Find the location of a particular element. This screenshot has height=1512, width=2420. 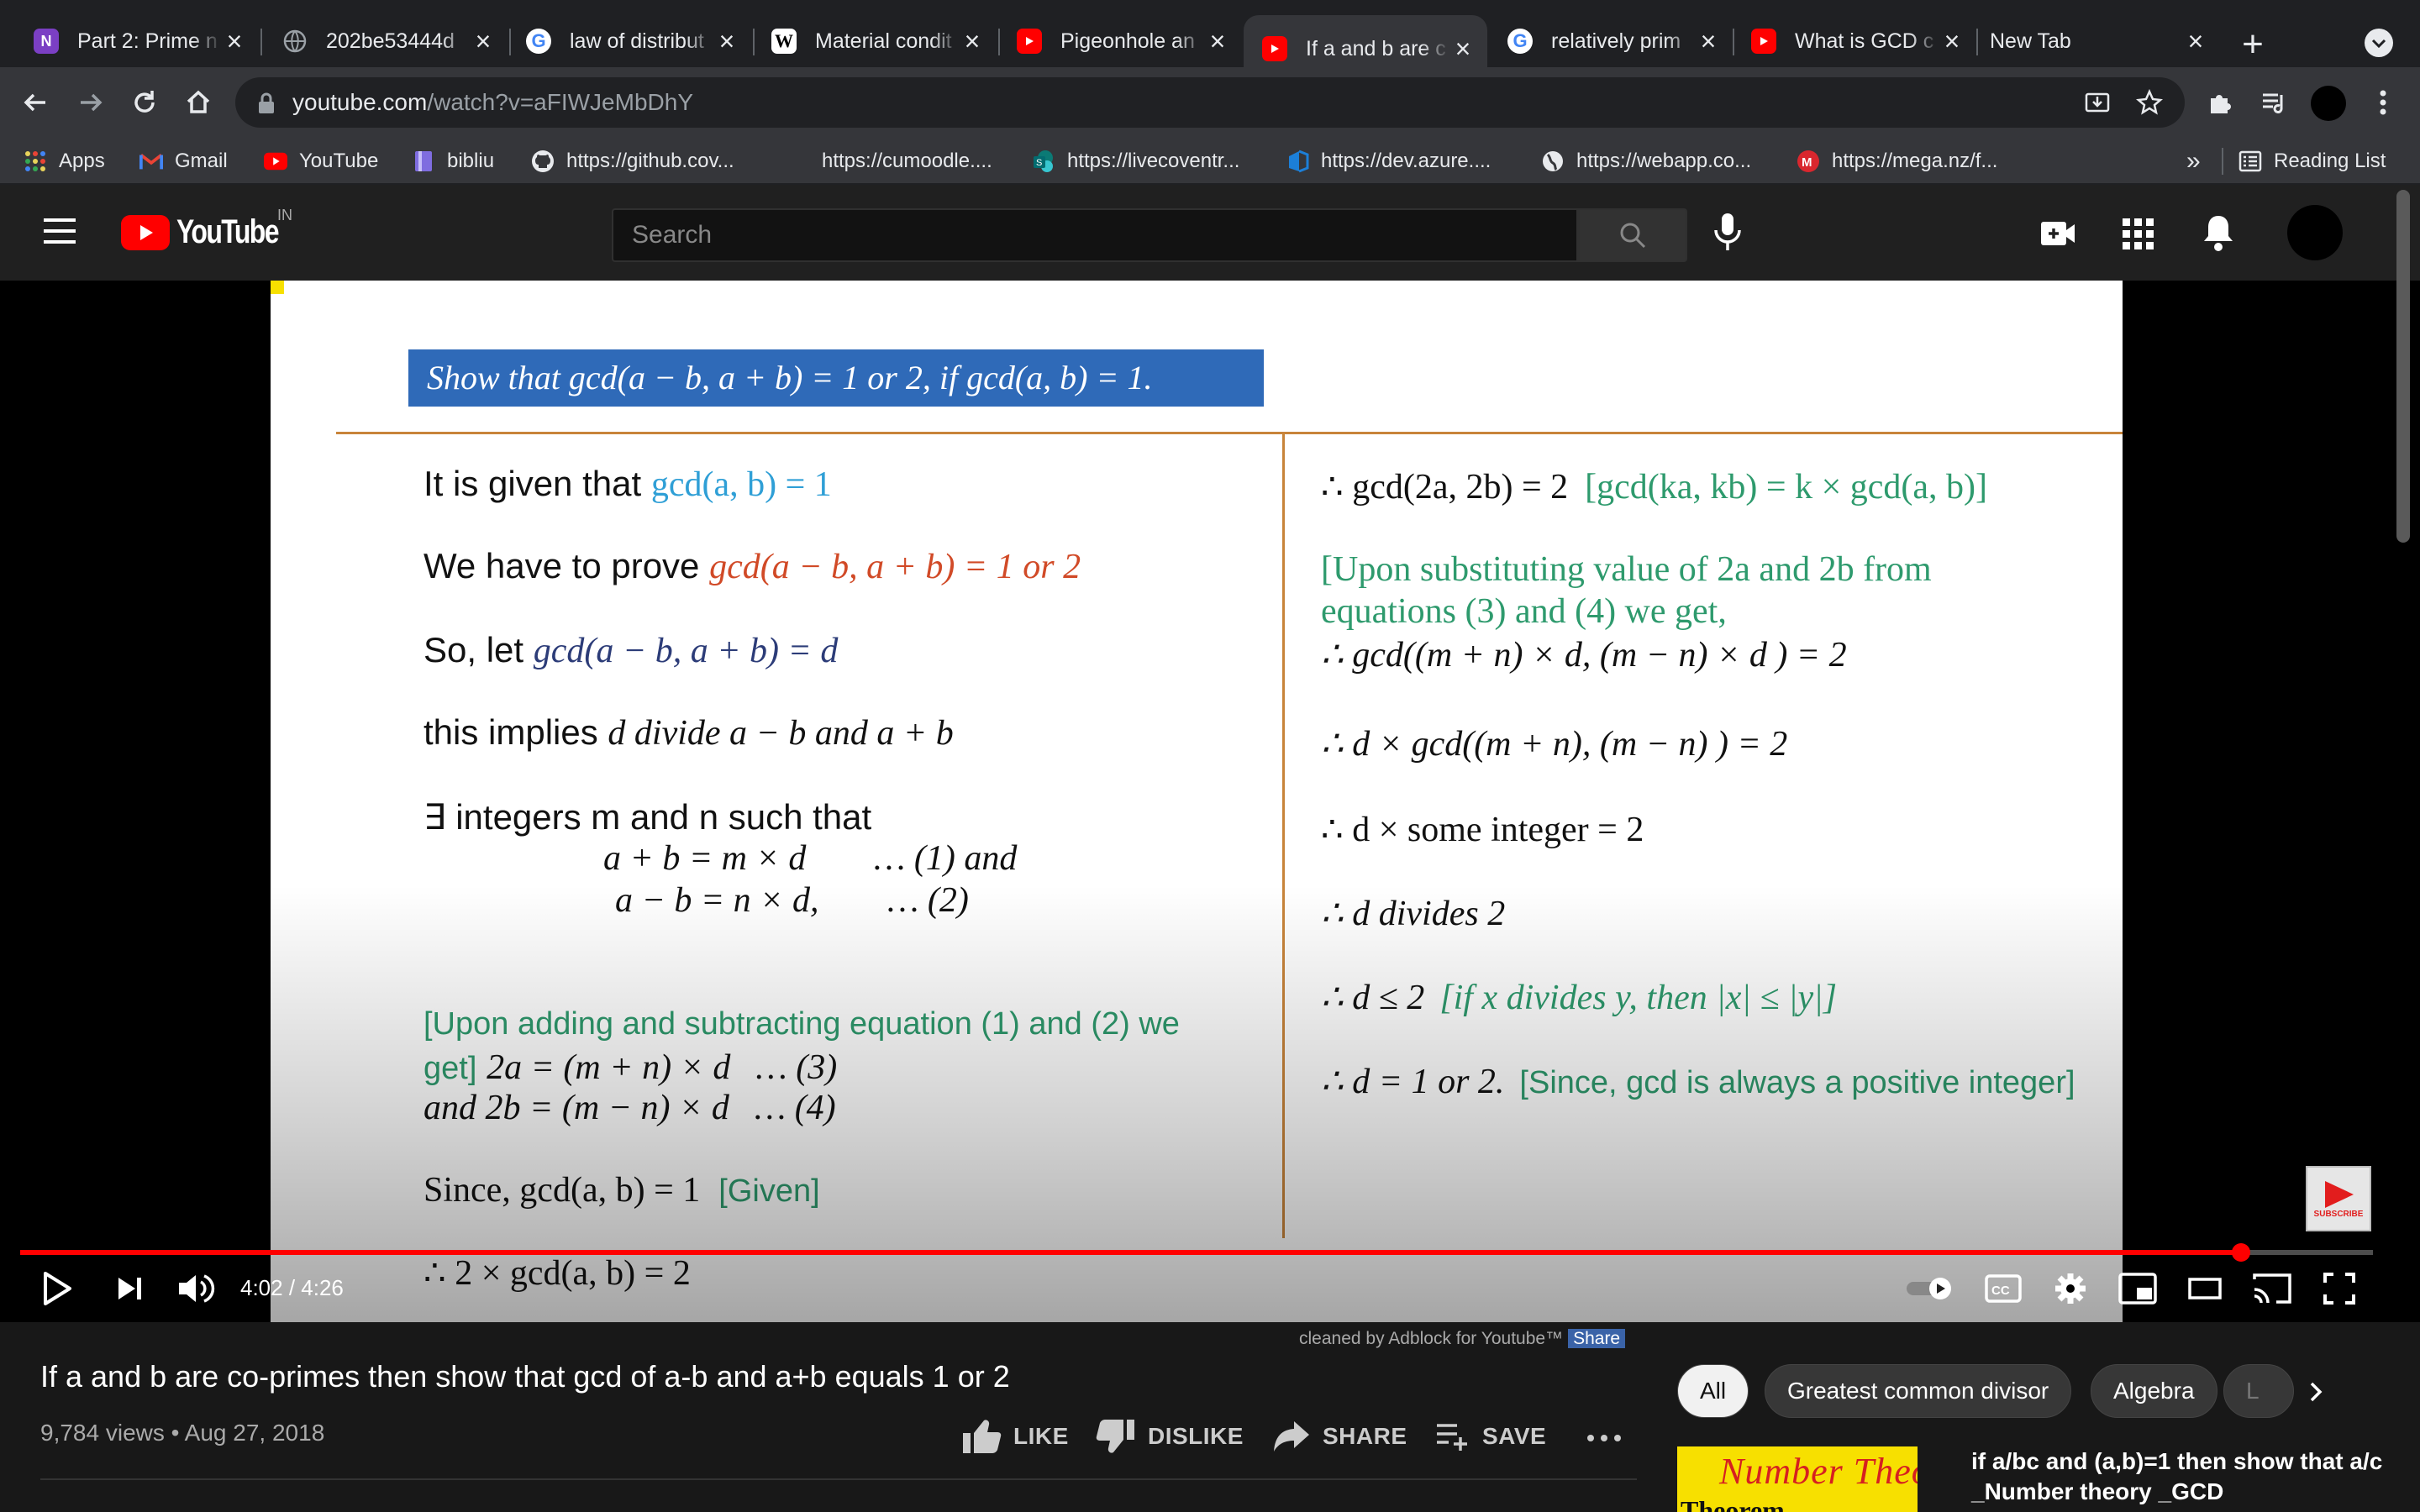

share-button: SHARE is located at coordinates (1339, 1436).